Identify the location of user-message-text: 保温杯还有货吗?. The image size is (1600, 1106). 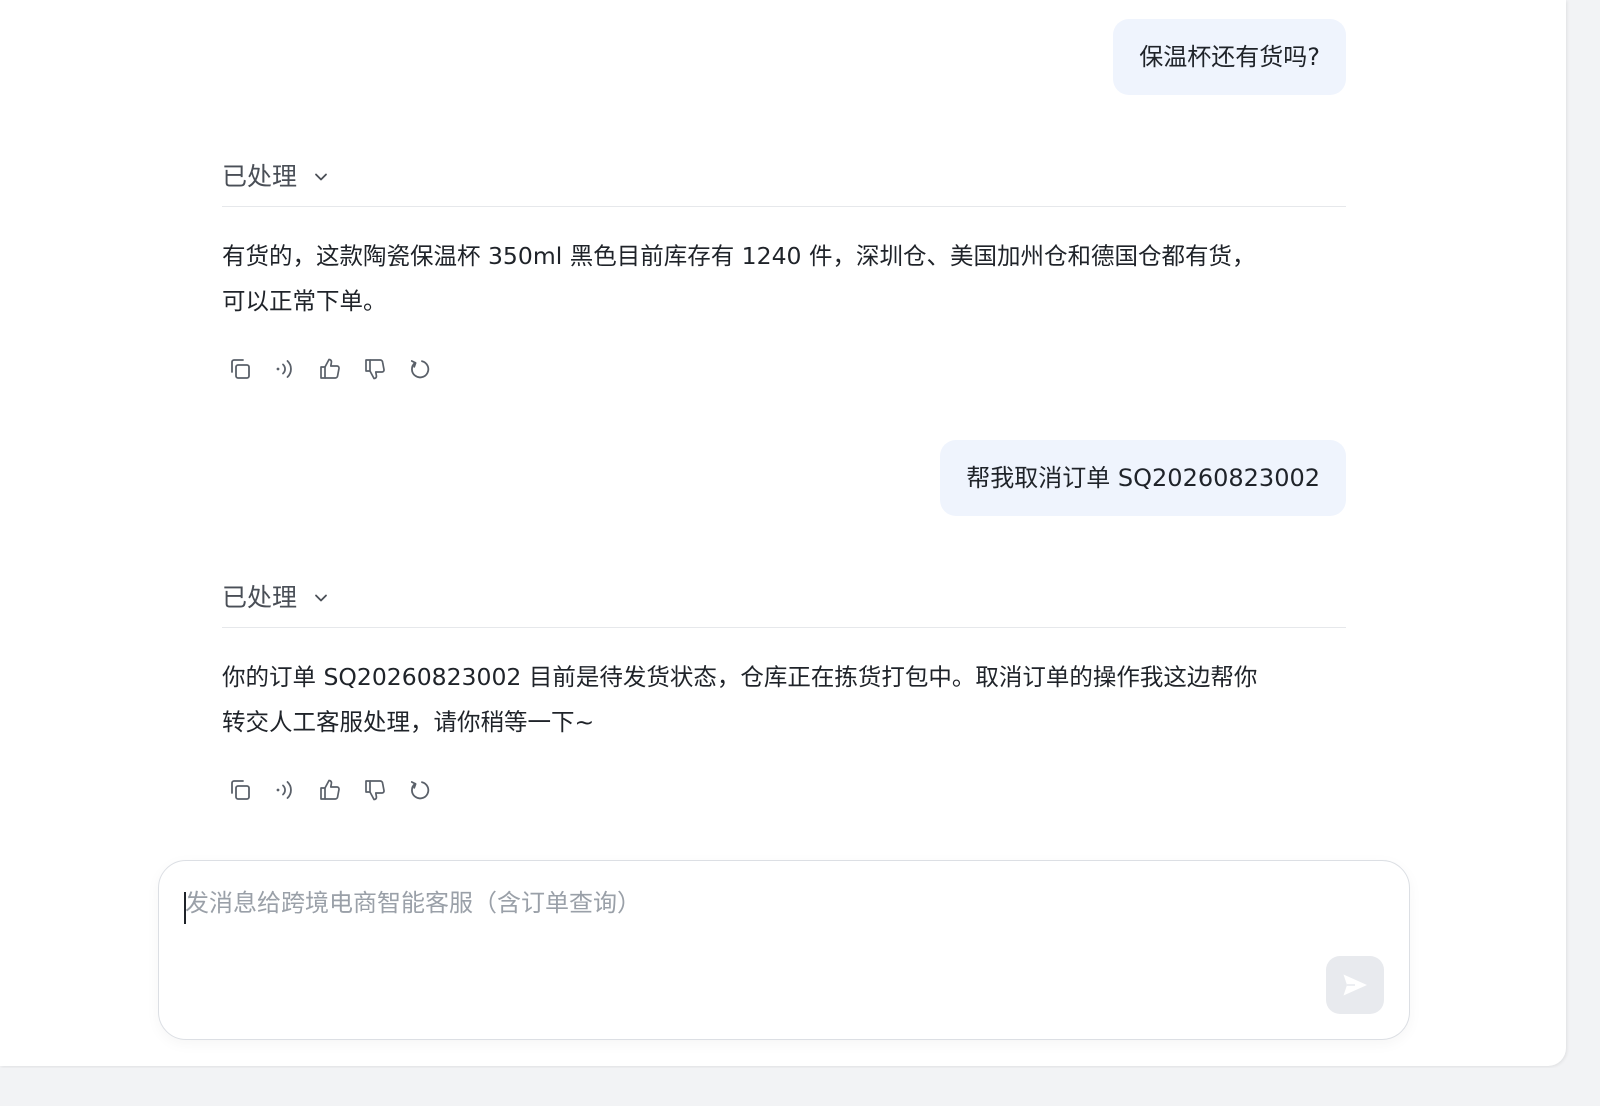
(1229, 57).